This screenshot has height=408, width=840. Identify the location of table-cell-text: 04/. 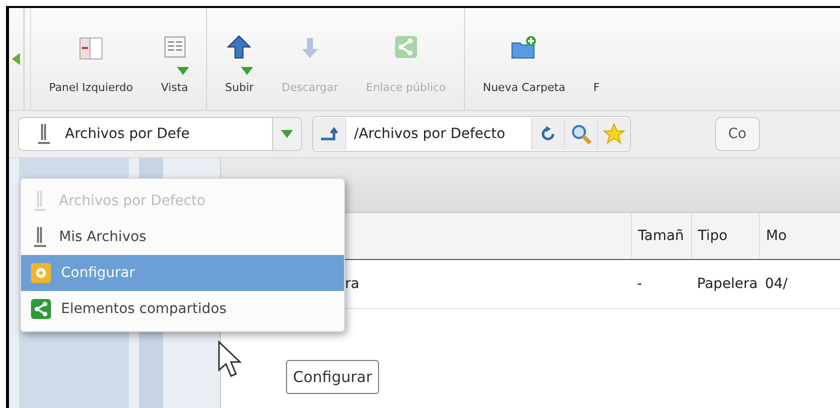
(776, 284).